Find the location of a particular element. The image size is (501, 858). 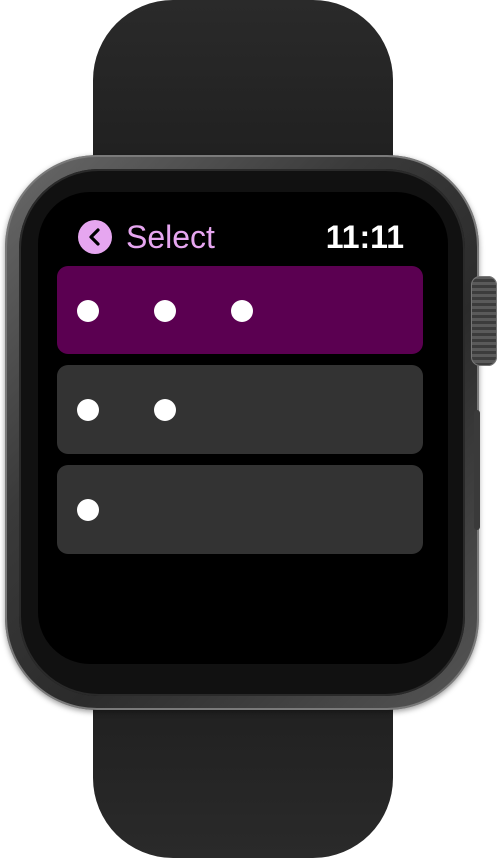

page-title: Select is located at coordinates (170, 237).